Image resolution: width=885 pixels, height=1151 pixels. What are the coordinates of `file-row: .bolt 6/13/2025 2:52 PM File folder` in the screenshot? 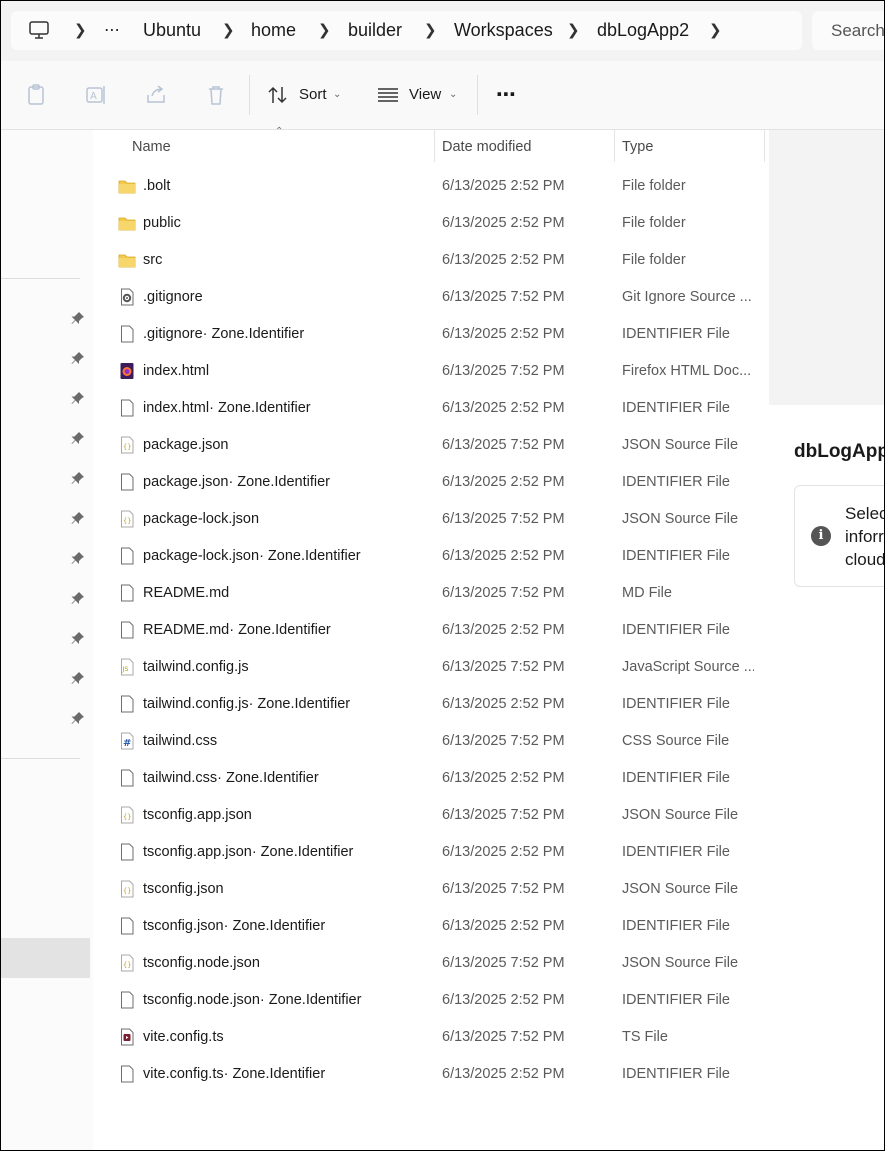 It's located at (431, 186).